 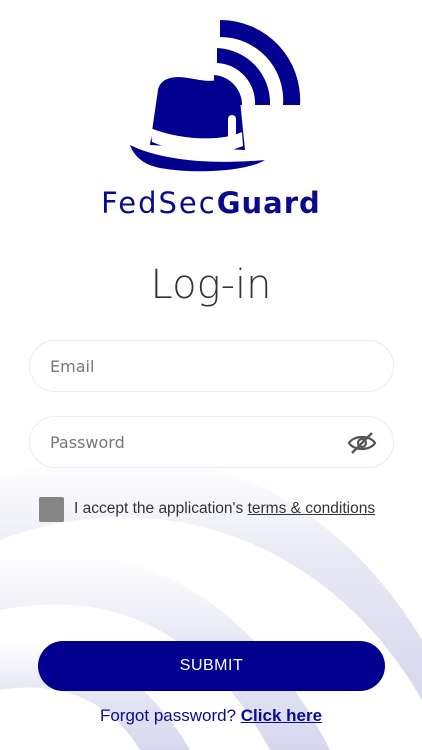 What do you see at coordinates (211, 666) in the screenshot?
I see `submit-button: SUBMIT` at bounding box center [211, 666].